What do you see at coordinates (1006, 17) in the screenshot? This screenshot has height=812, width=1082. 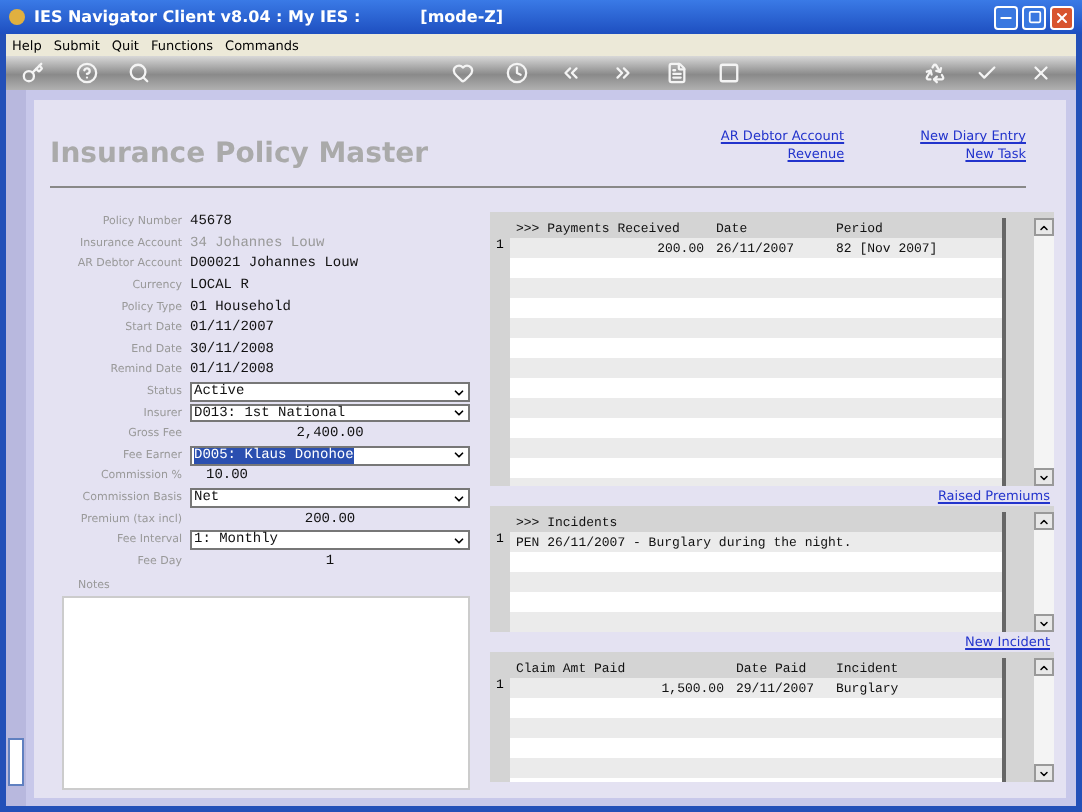 I see `minimize-button` at bounding box center [1006, 17].